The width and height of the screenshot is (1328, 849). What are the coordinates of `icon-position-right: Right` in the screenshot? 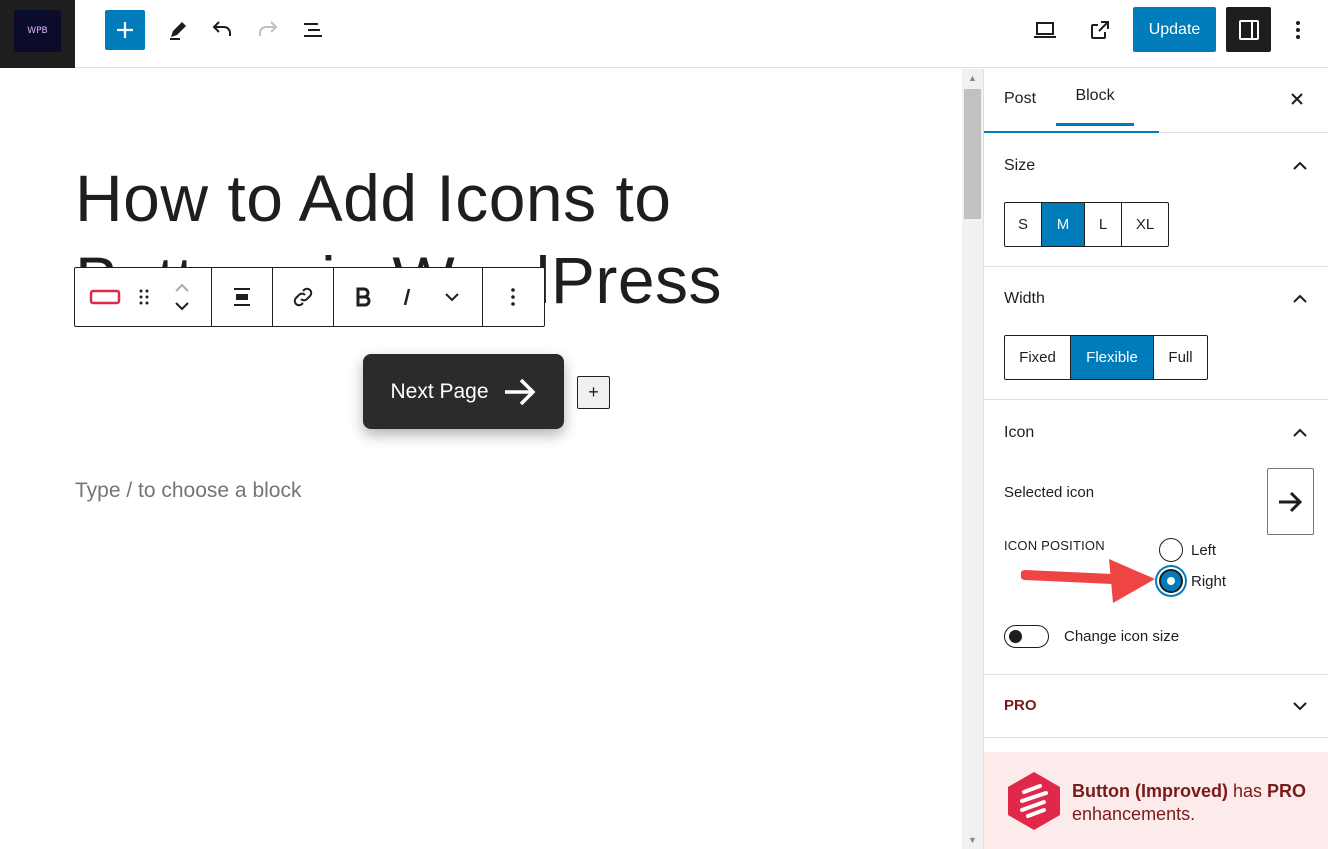 It's located at (1192, 581).